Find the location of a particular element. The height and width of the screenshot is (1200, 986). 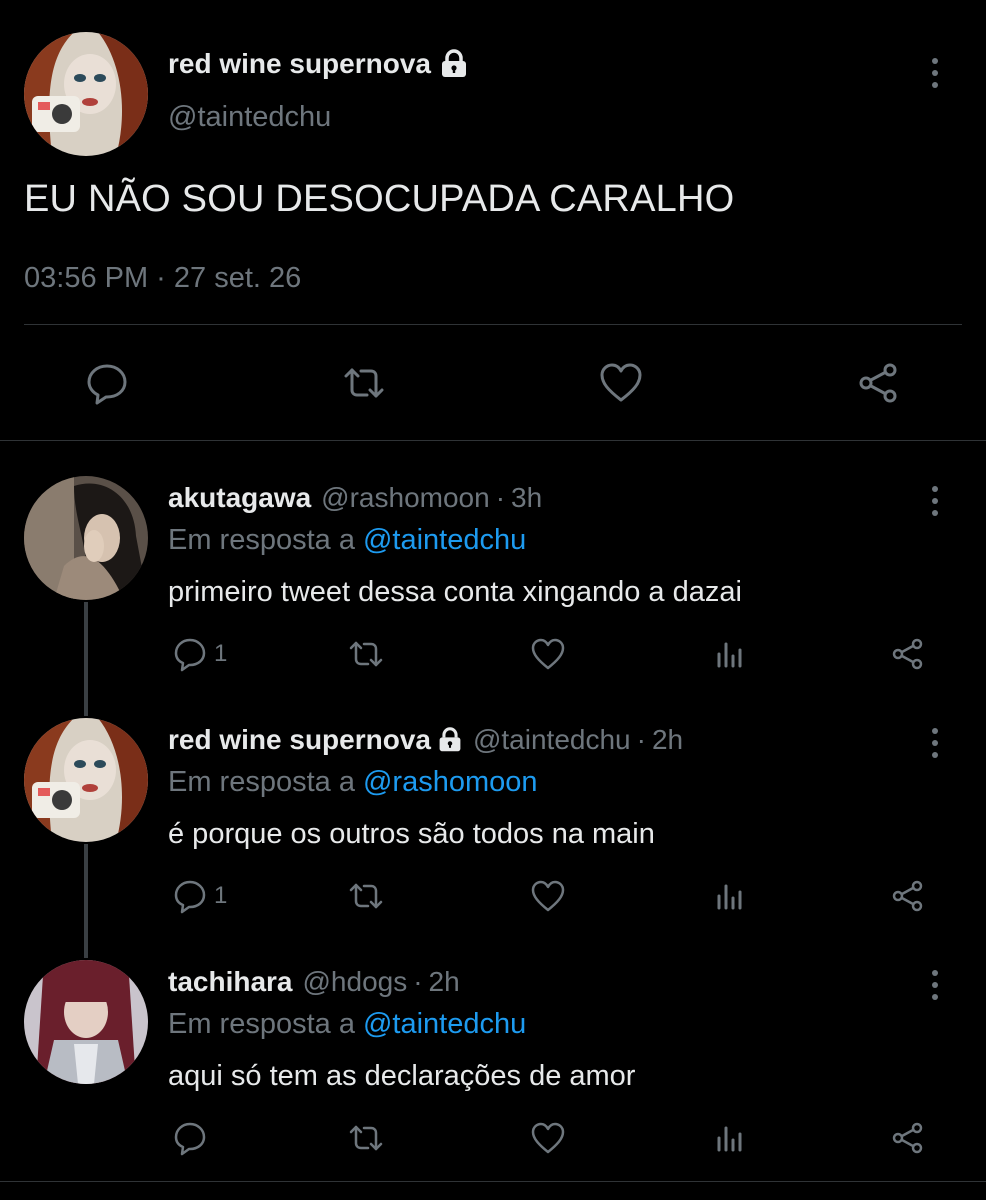

reply-header: red wine supernova @taintedchu · 2h is located at coordinates (425, 740).